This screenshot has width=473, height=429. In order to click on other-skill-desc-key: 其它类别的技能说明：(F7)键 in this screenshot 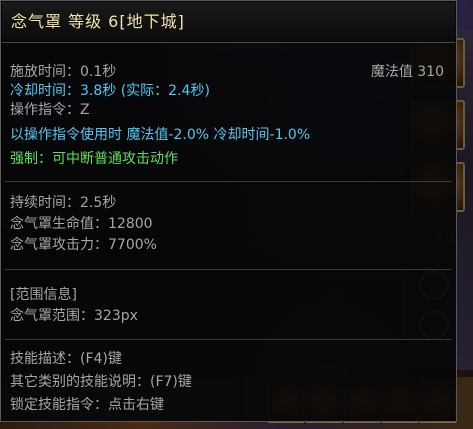, I will do `click(101, 382)`.